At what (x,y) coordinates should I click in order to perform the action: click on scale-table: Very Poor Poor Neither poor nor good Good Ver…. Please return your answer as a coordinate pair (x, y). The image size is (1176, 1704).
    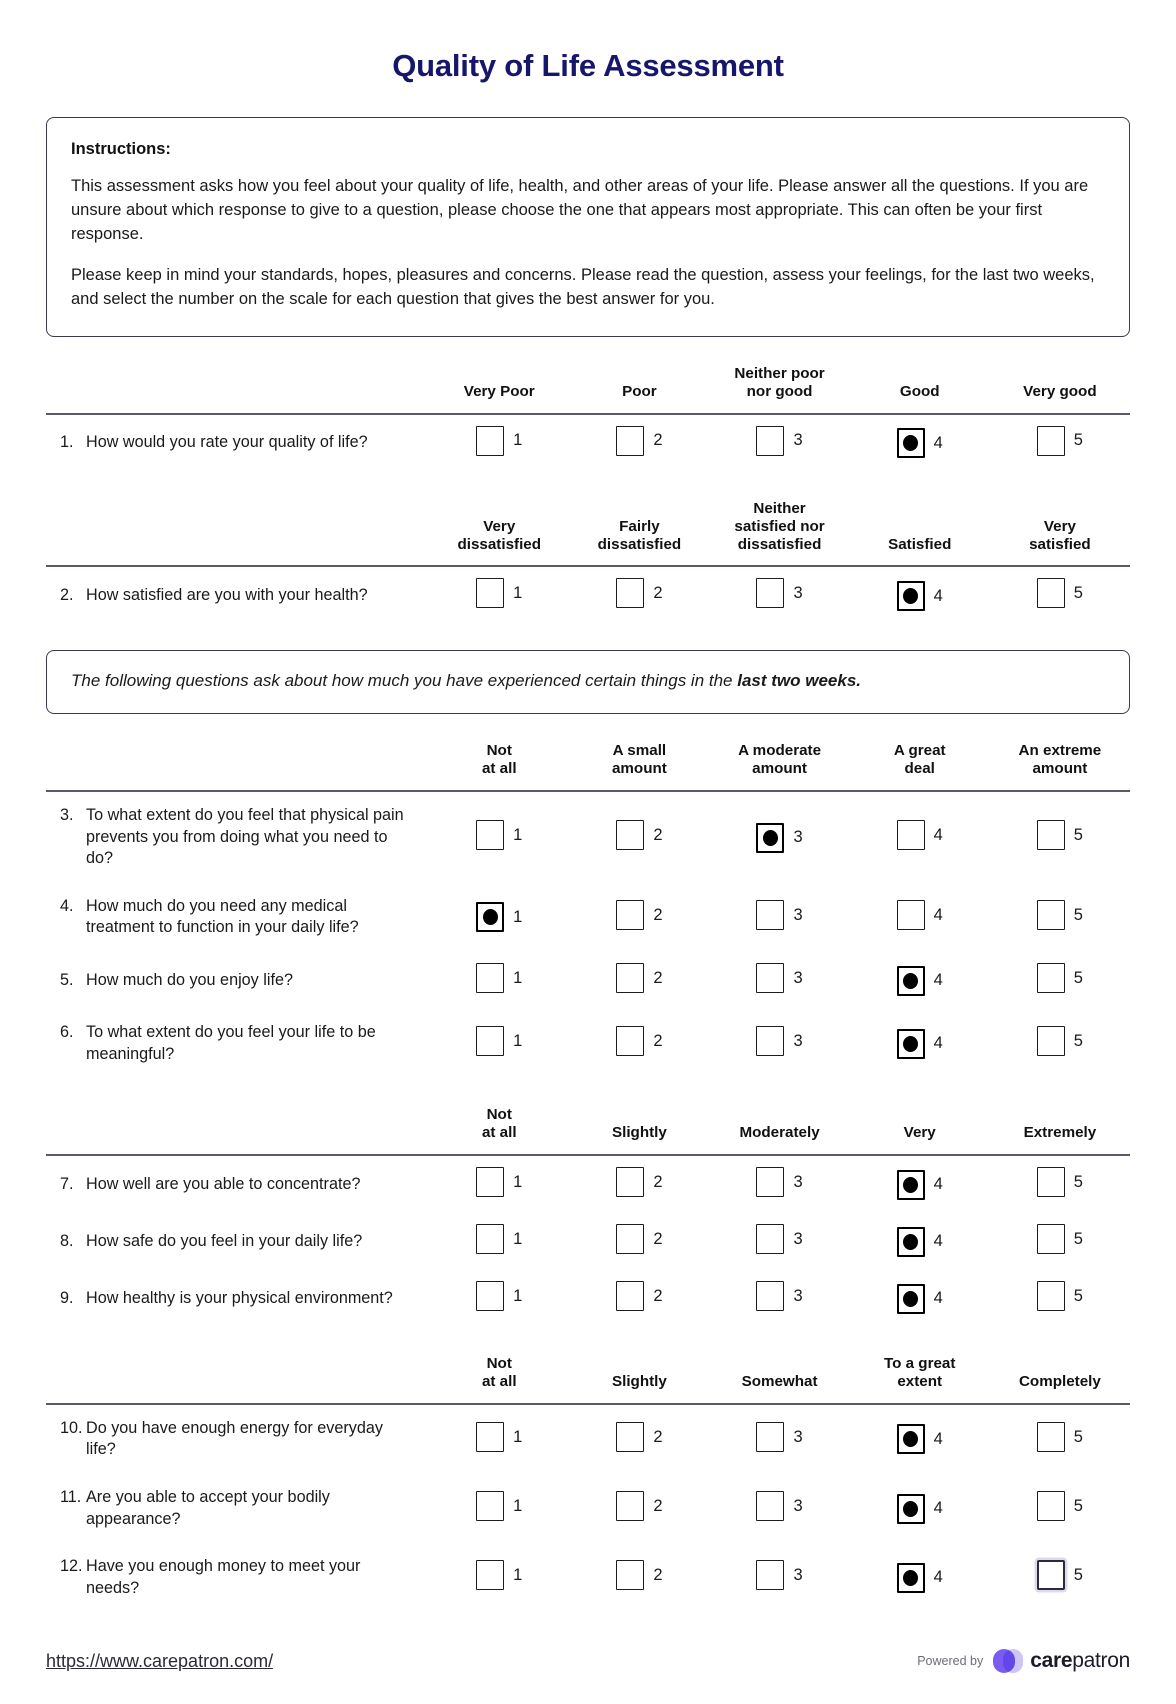
    Looking at the image, I should click on (588, 415).